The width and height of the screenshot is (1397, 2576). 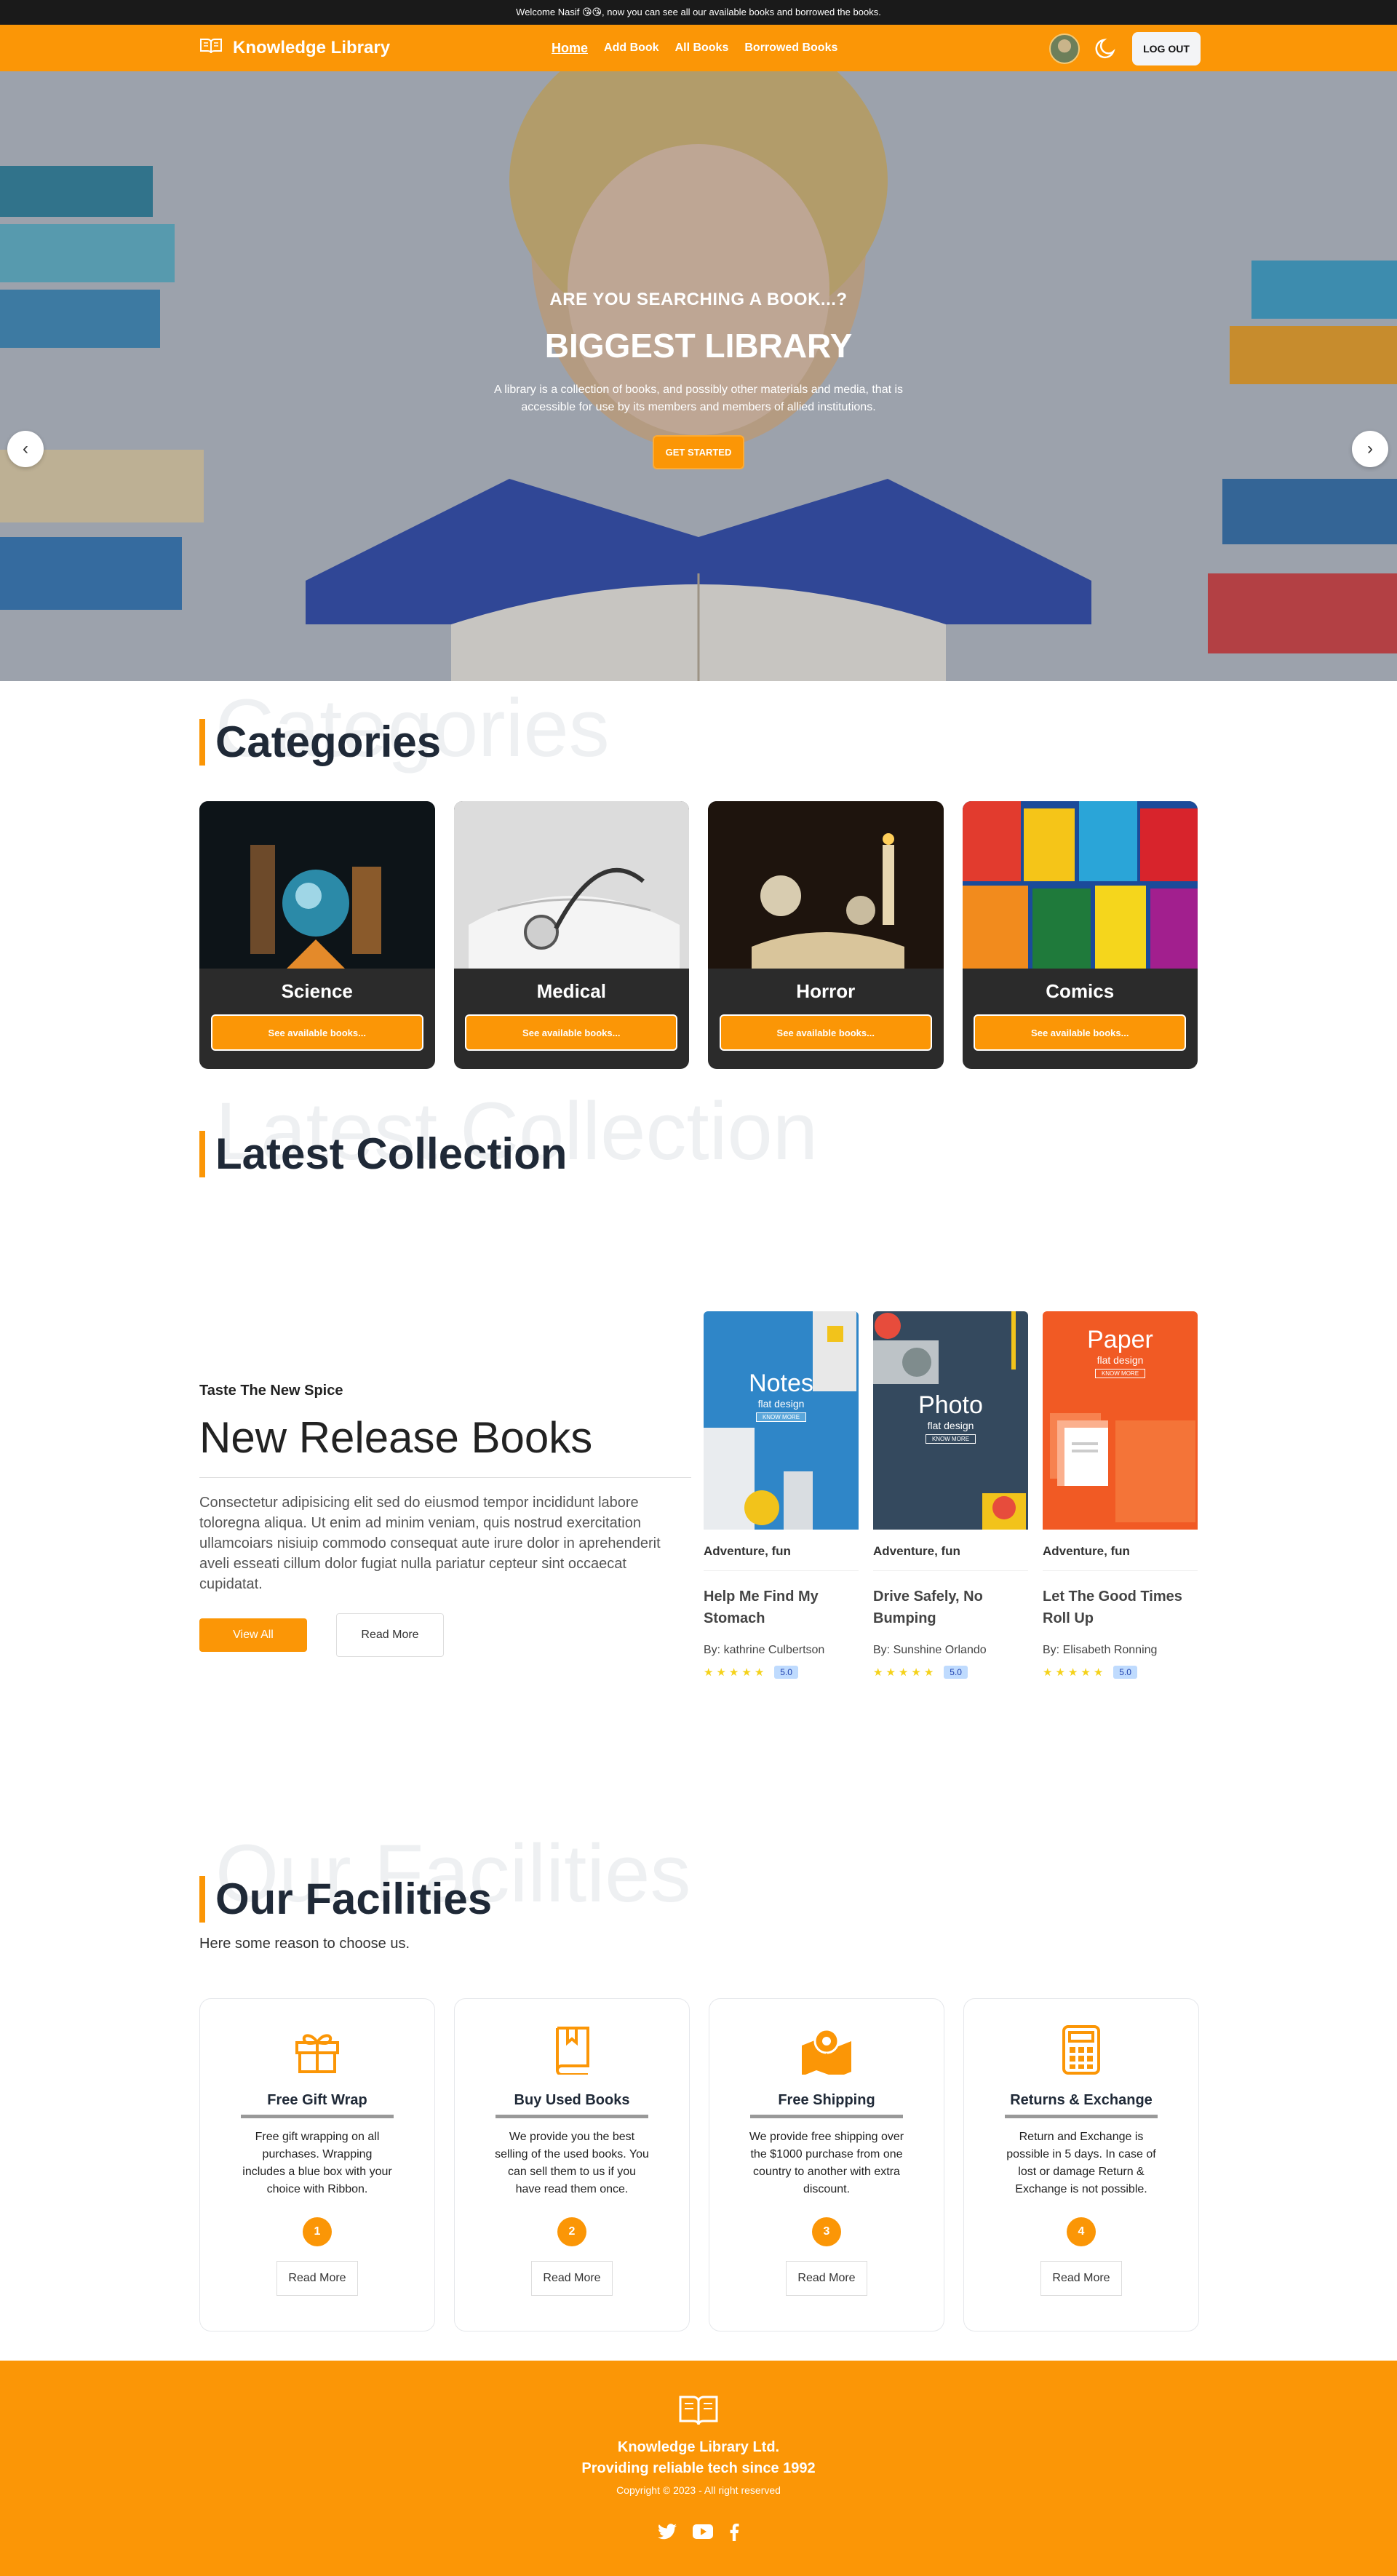 What do you see at coordinates (1106, 49) in the screenshot?
I see `moon-icon` at bounding box center [1106, 49].